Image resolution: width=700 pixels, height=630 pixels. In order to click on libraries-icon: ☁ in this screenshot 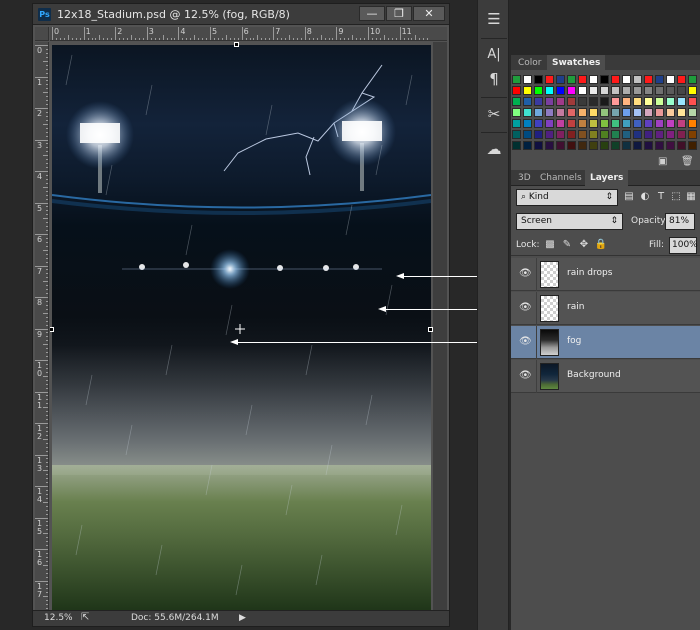, I will do `click(494, 149)`.